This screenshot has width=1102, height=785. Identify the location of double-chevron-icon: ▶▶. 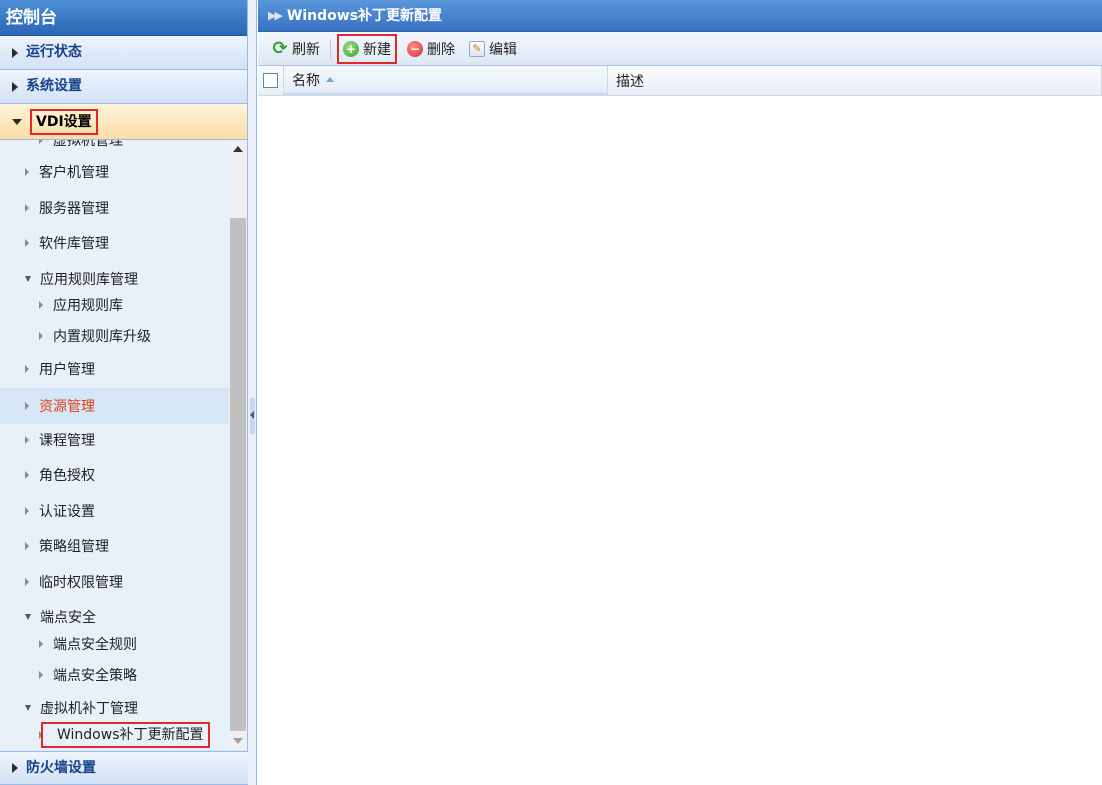
(275, 15).